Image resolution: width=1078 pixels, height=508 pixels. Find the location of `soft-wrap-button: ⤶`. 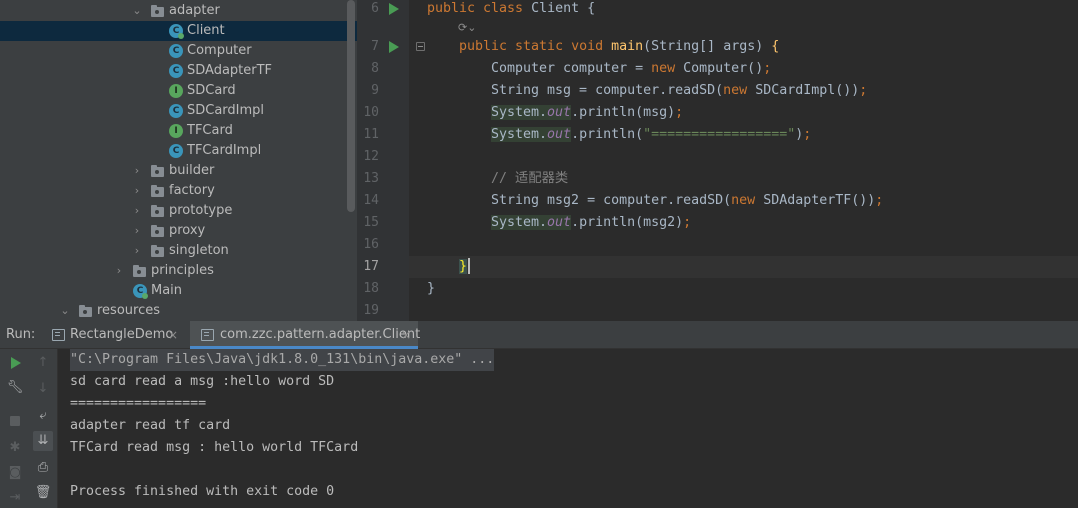

soft-wrap-button: ⤶ is located at coordinates (43, 416).